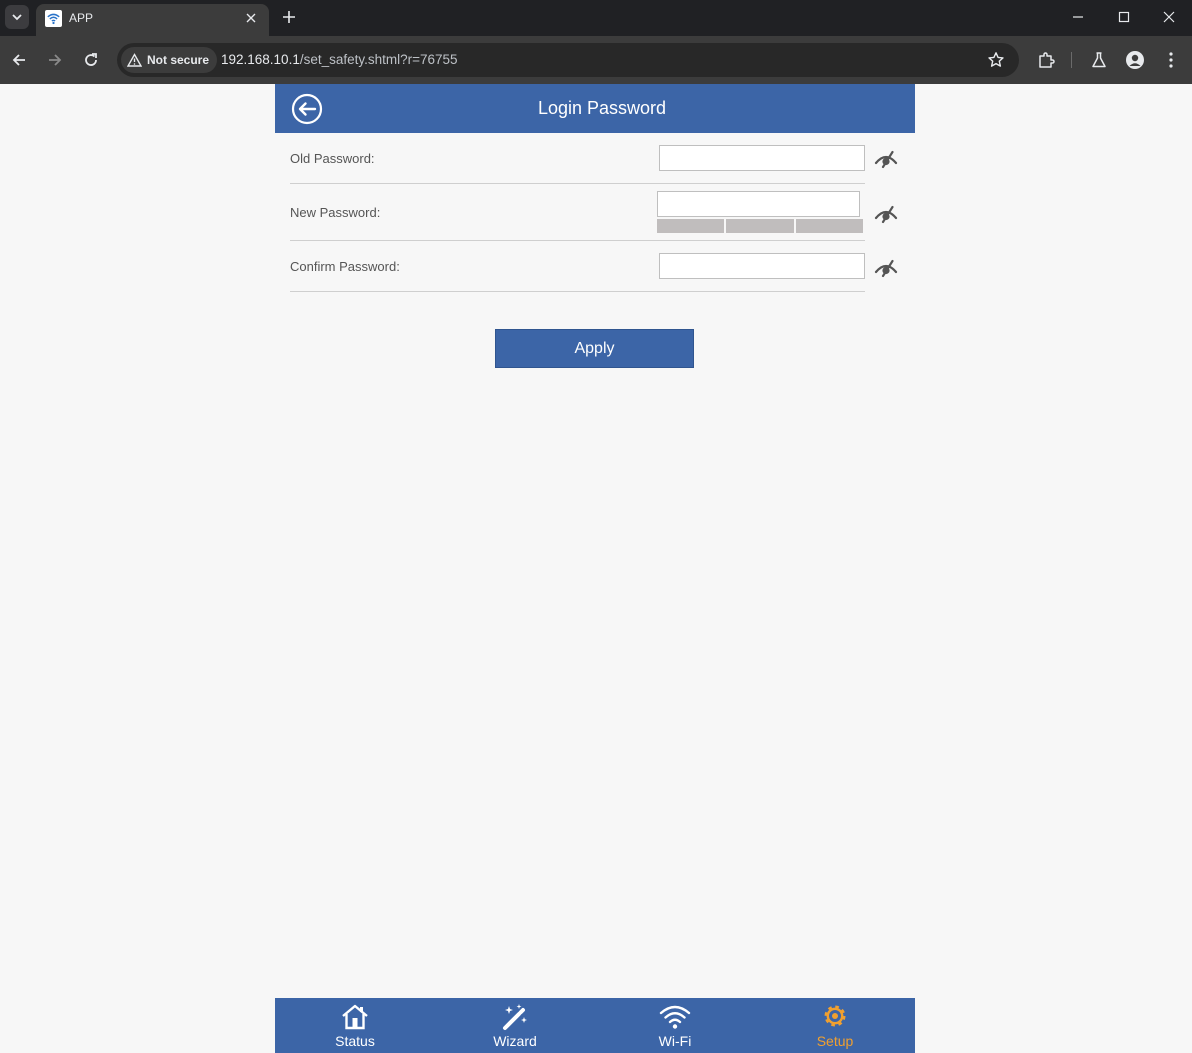 This screenshot has width=1192, height=1053. What do you see at coordinates (594, 348) in the screenshot?
I see `apply-button: Apply` at bounding box center [594, 348].